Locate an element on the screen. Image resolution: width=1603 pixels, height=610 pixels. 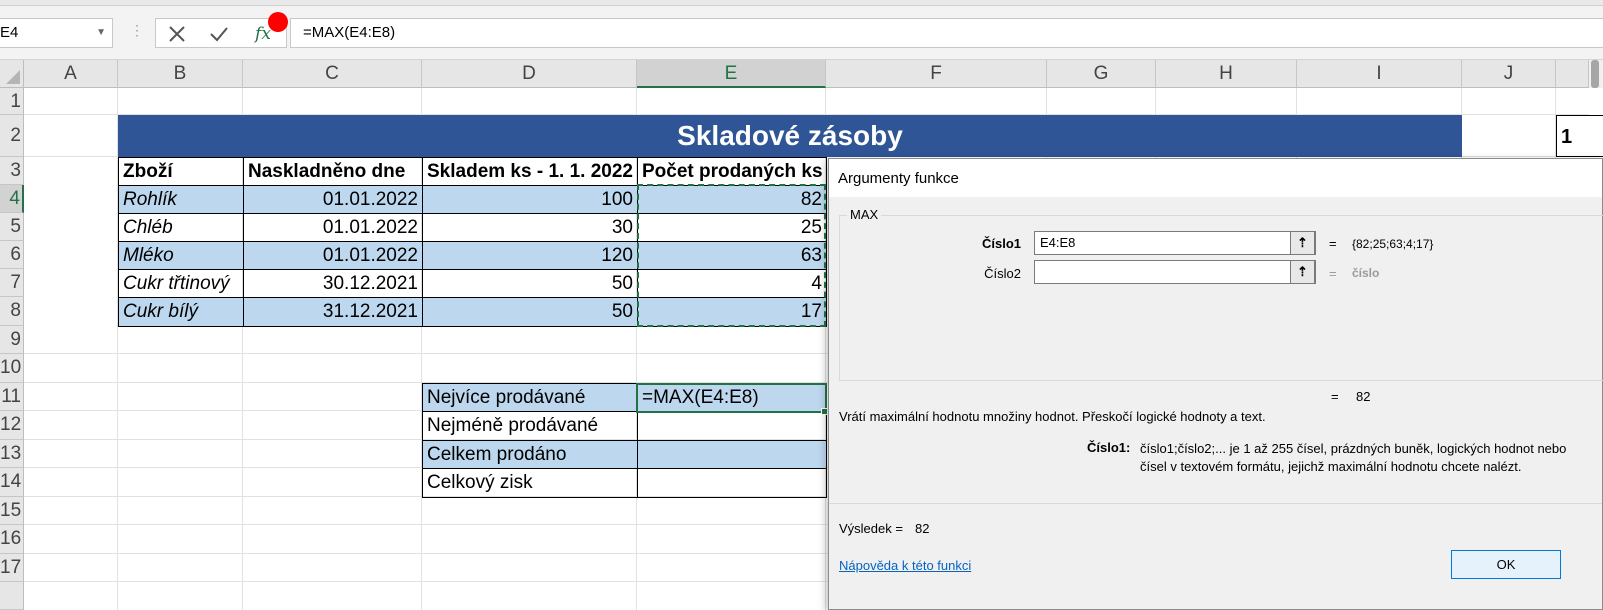
row-header-7: 7 is located at coordinates (12, 283).